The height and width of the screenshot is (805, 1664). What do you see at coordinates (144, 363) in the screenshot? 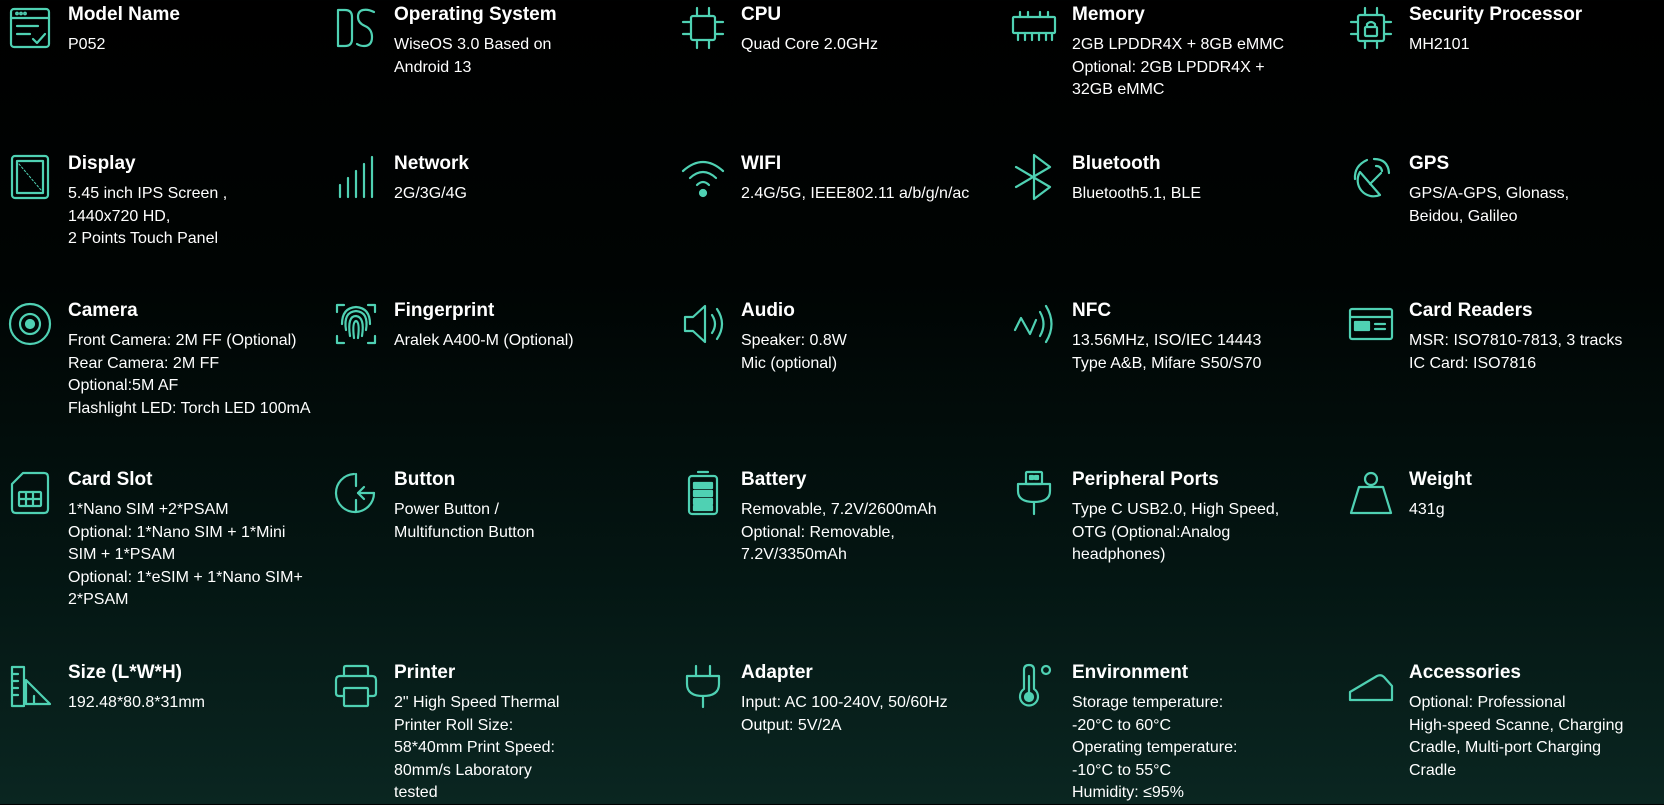
I see `spec-value-line: Rear Camera: 2M FF` at bounding box center [144, 363].